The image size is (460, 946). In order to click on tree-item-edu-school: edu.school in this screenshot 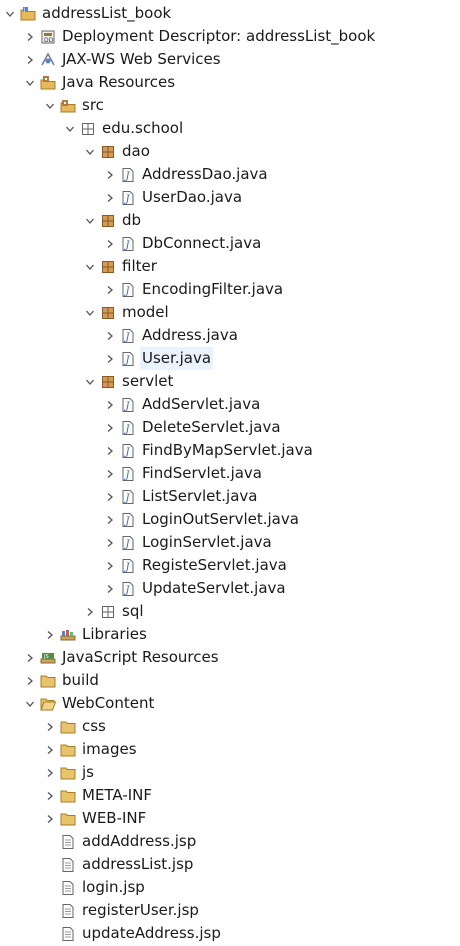, I will do `click(230, 128)`.